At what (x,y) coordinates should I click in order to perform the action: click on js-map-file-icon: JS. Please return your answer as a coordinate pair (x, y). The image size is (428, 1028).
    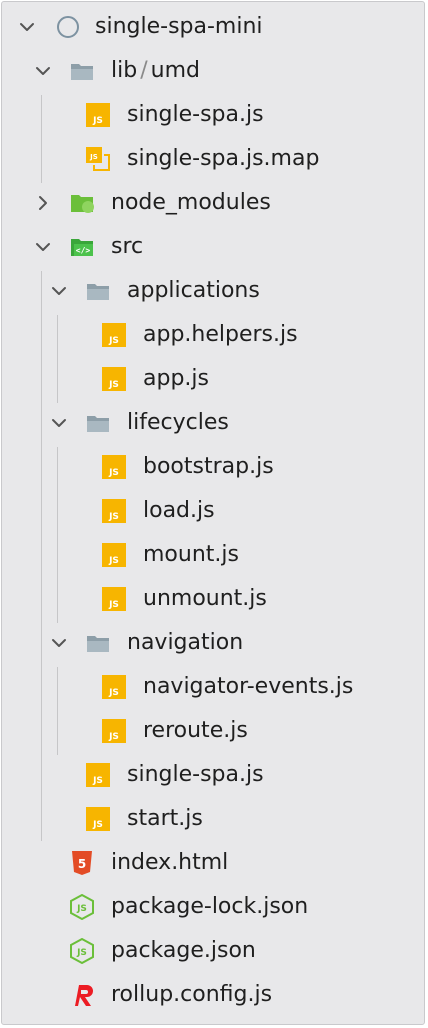
    Looking at the image, I should click on (98, 159).